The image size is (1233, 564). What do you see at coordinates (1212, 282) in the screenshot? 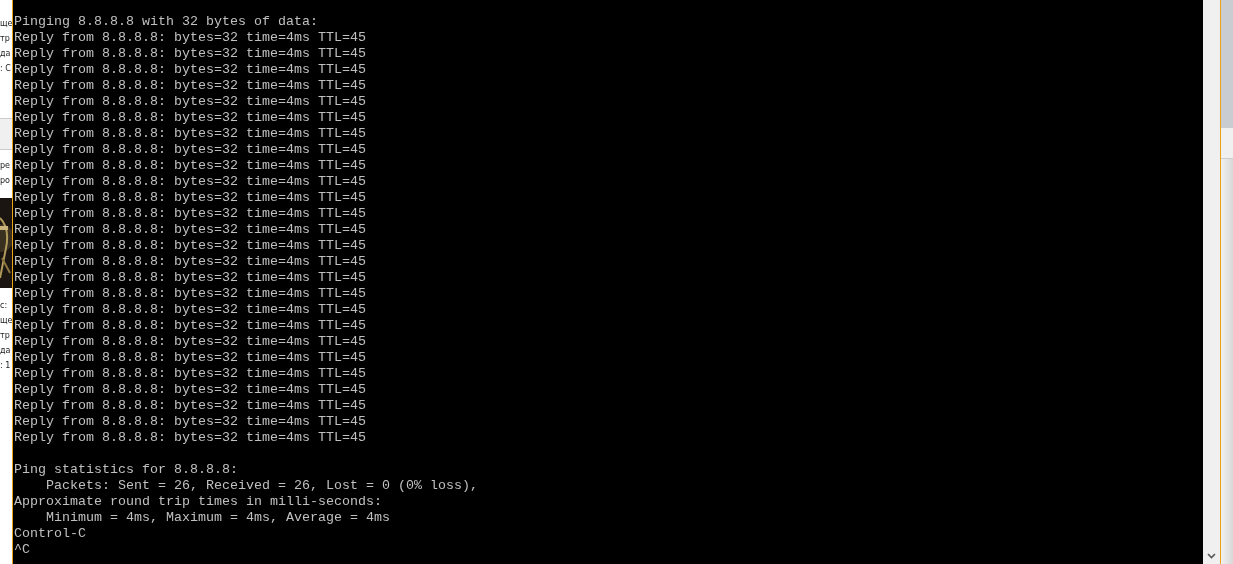
I see `scrollbar` at bounding box center [1212, 282].